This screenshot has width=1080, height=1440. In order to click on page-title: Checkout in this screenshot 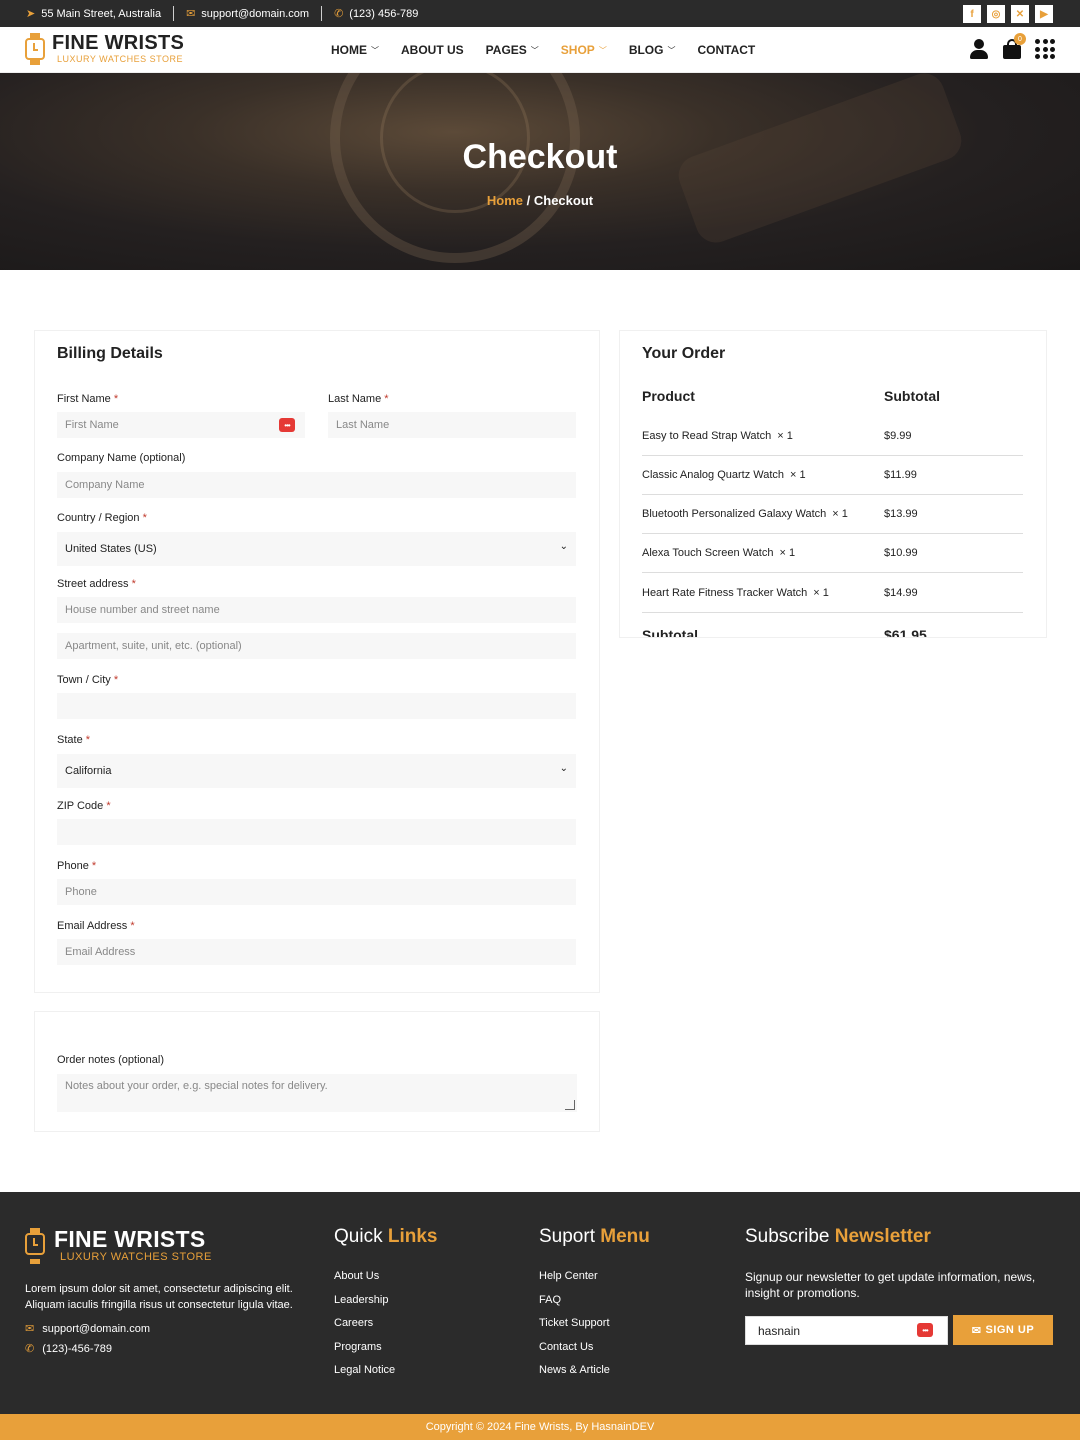, I will do `click(540, 157)`.